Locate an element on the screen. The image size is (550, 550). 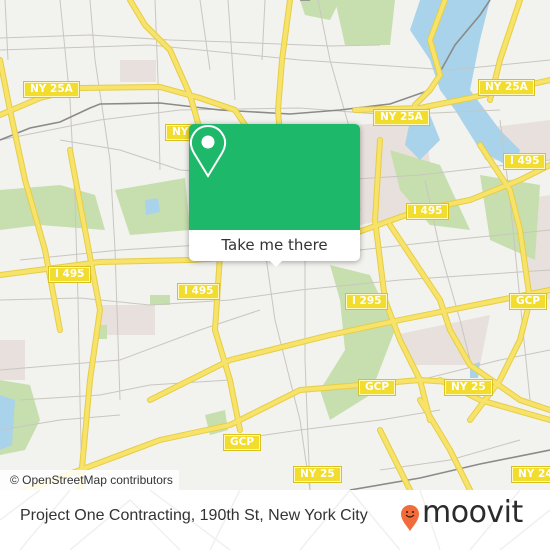
map-attribution: © OpenStreetMap contributors is located at coordinates (89, 480).